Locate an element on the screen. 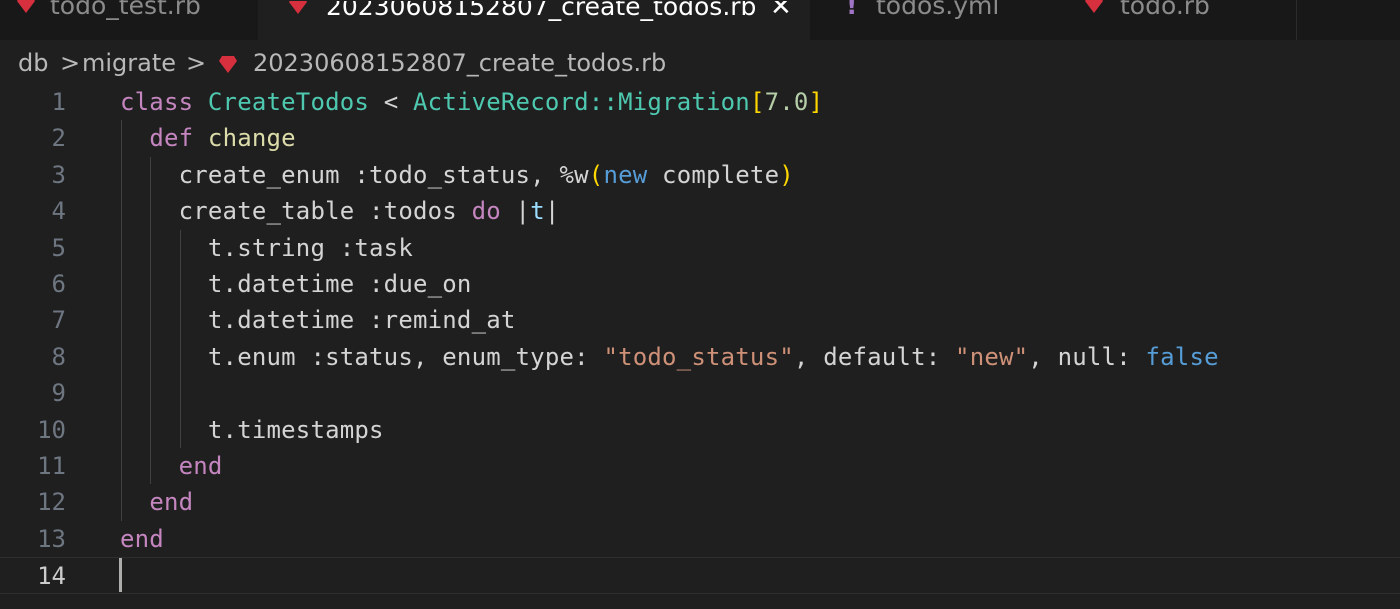 This screenshot has height=609, width=1400. line-number: 12 is located at coordinates (51, 502).